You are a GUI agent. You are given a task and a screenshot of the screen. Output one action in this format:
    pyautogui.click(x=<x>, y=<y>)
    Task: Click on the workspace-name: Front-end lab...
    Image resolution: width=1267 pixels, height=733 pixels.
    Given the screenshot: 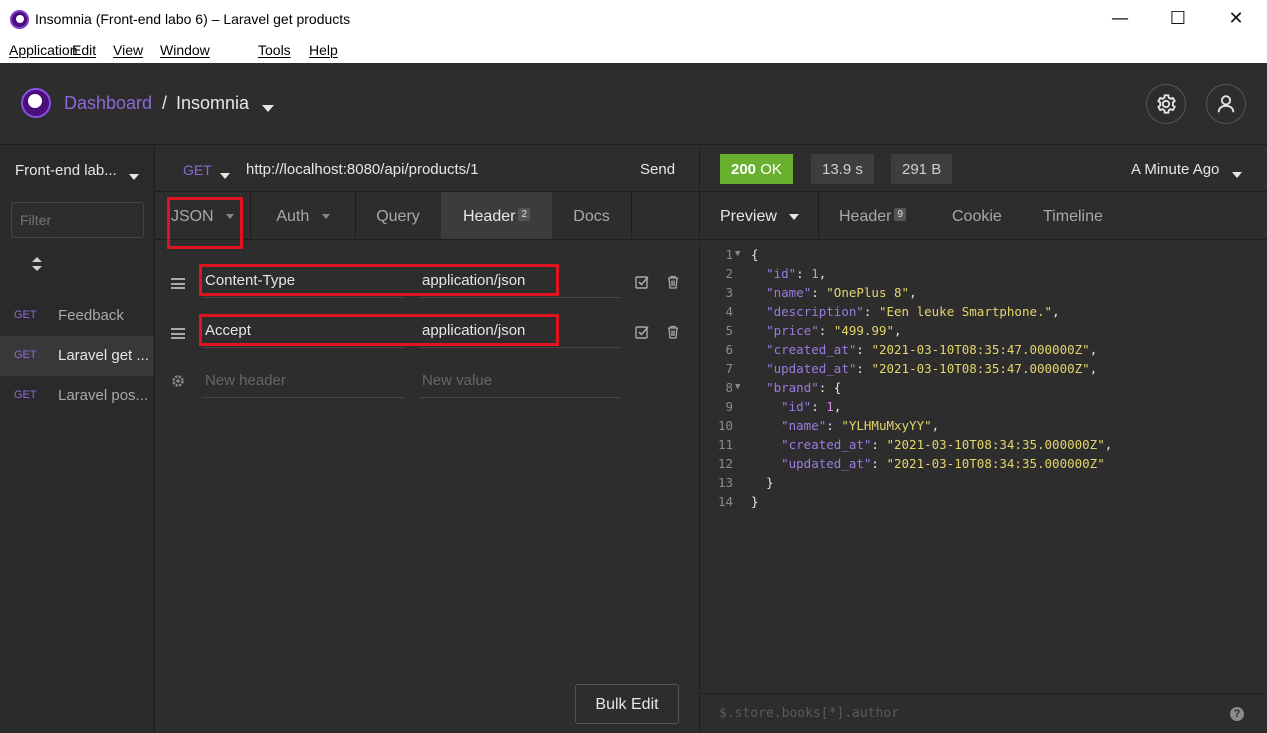 What is the action you would take?
    pyautogui.click(x=66, y=170)
    